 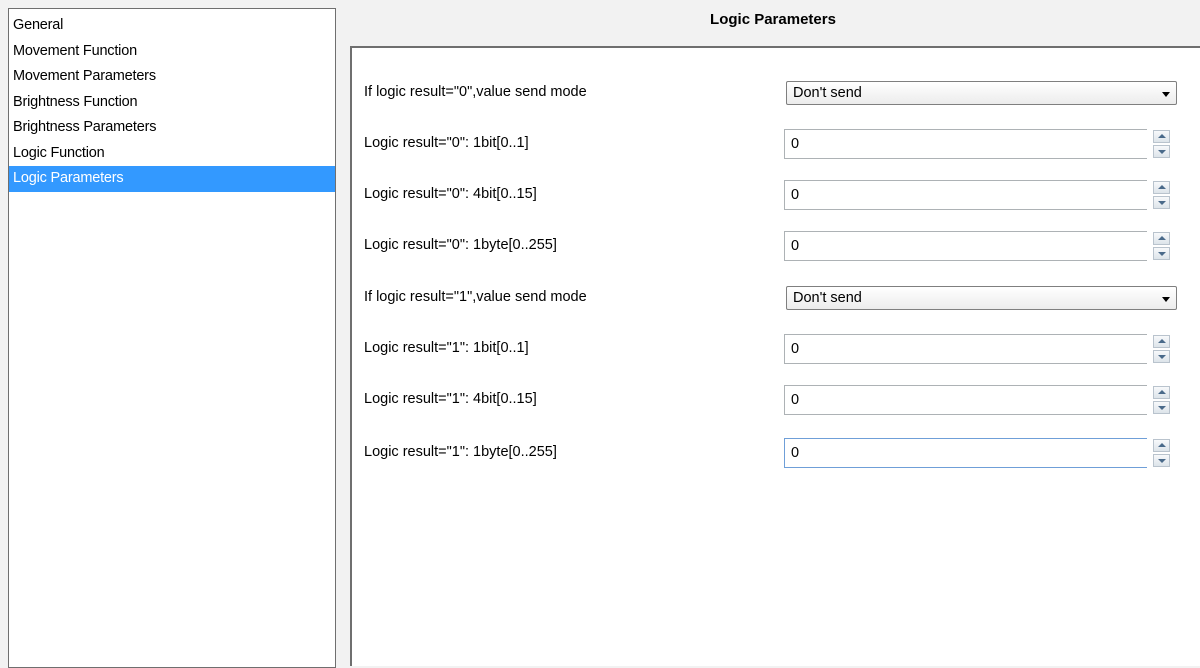 I want to click on value-1-4bit-input: 0, so click(x=965, y=400).